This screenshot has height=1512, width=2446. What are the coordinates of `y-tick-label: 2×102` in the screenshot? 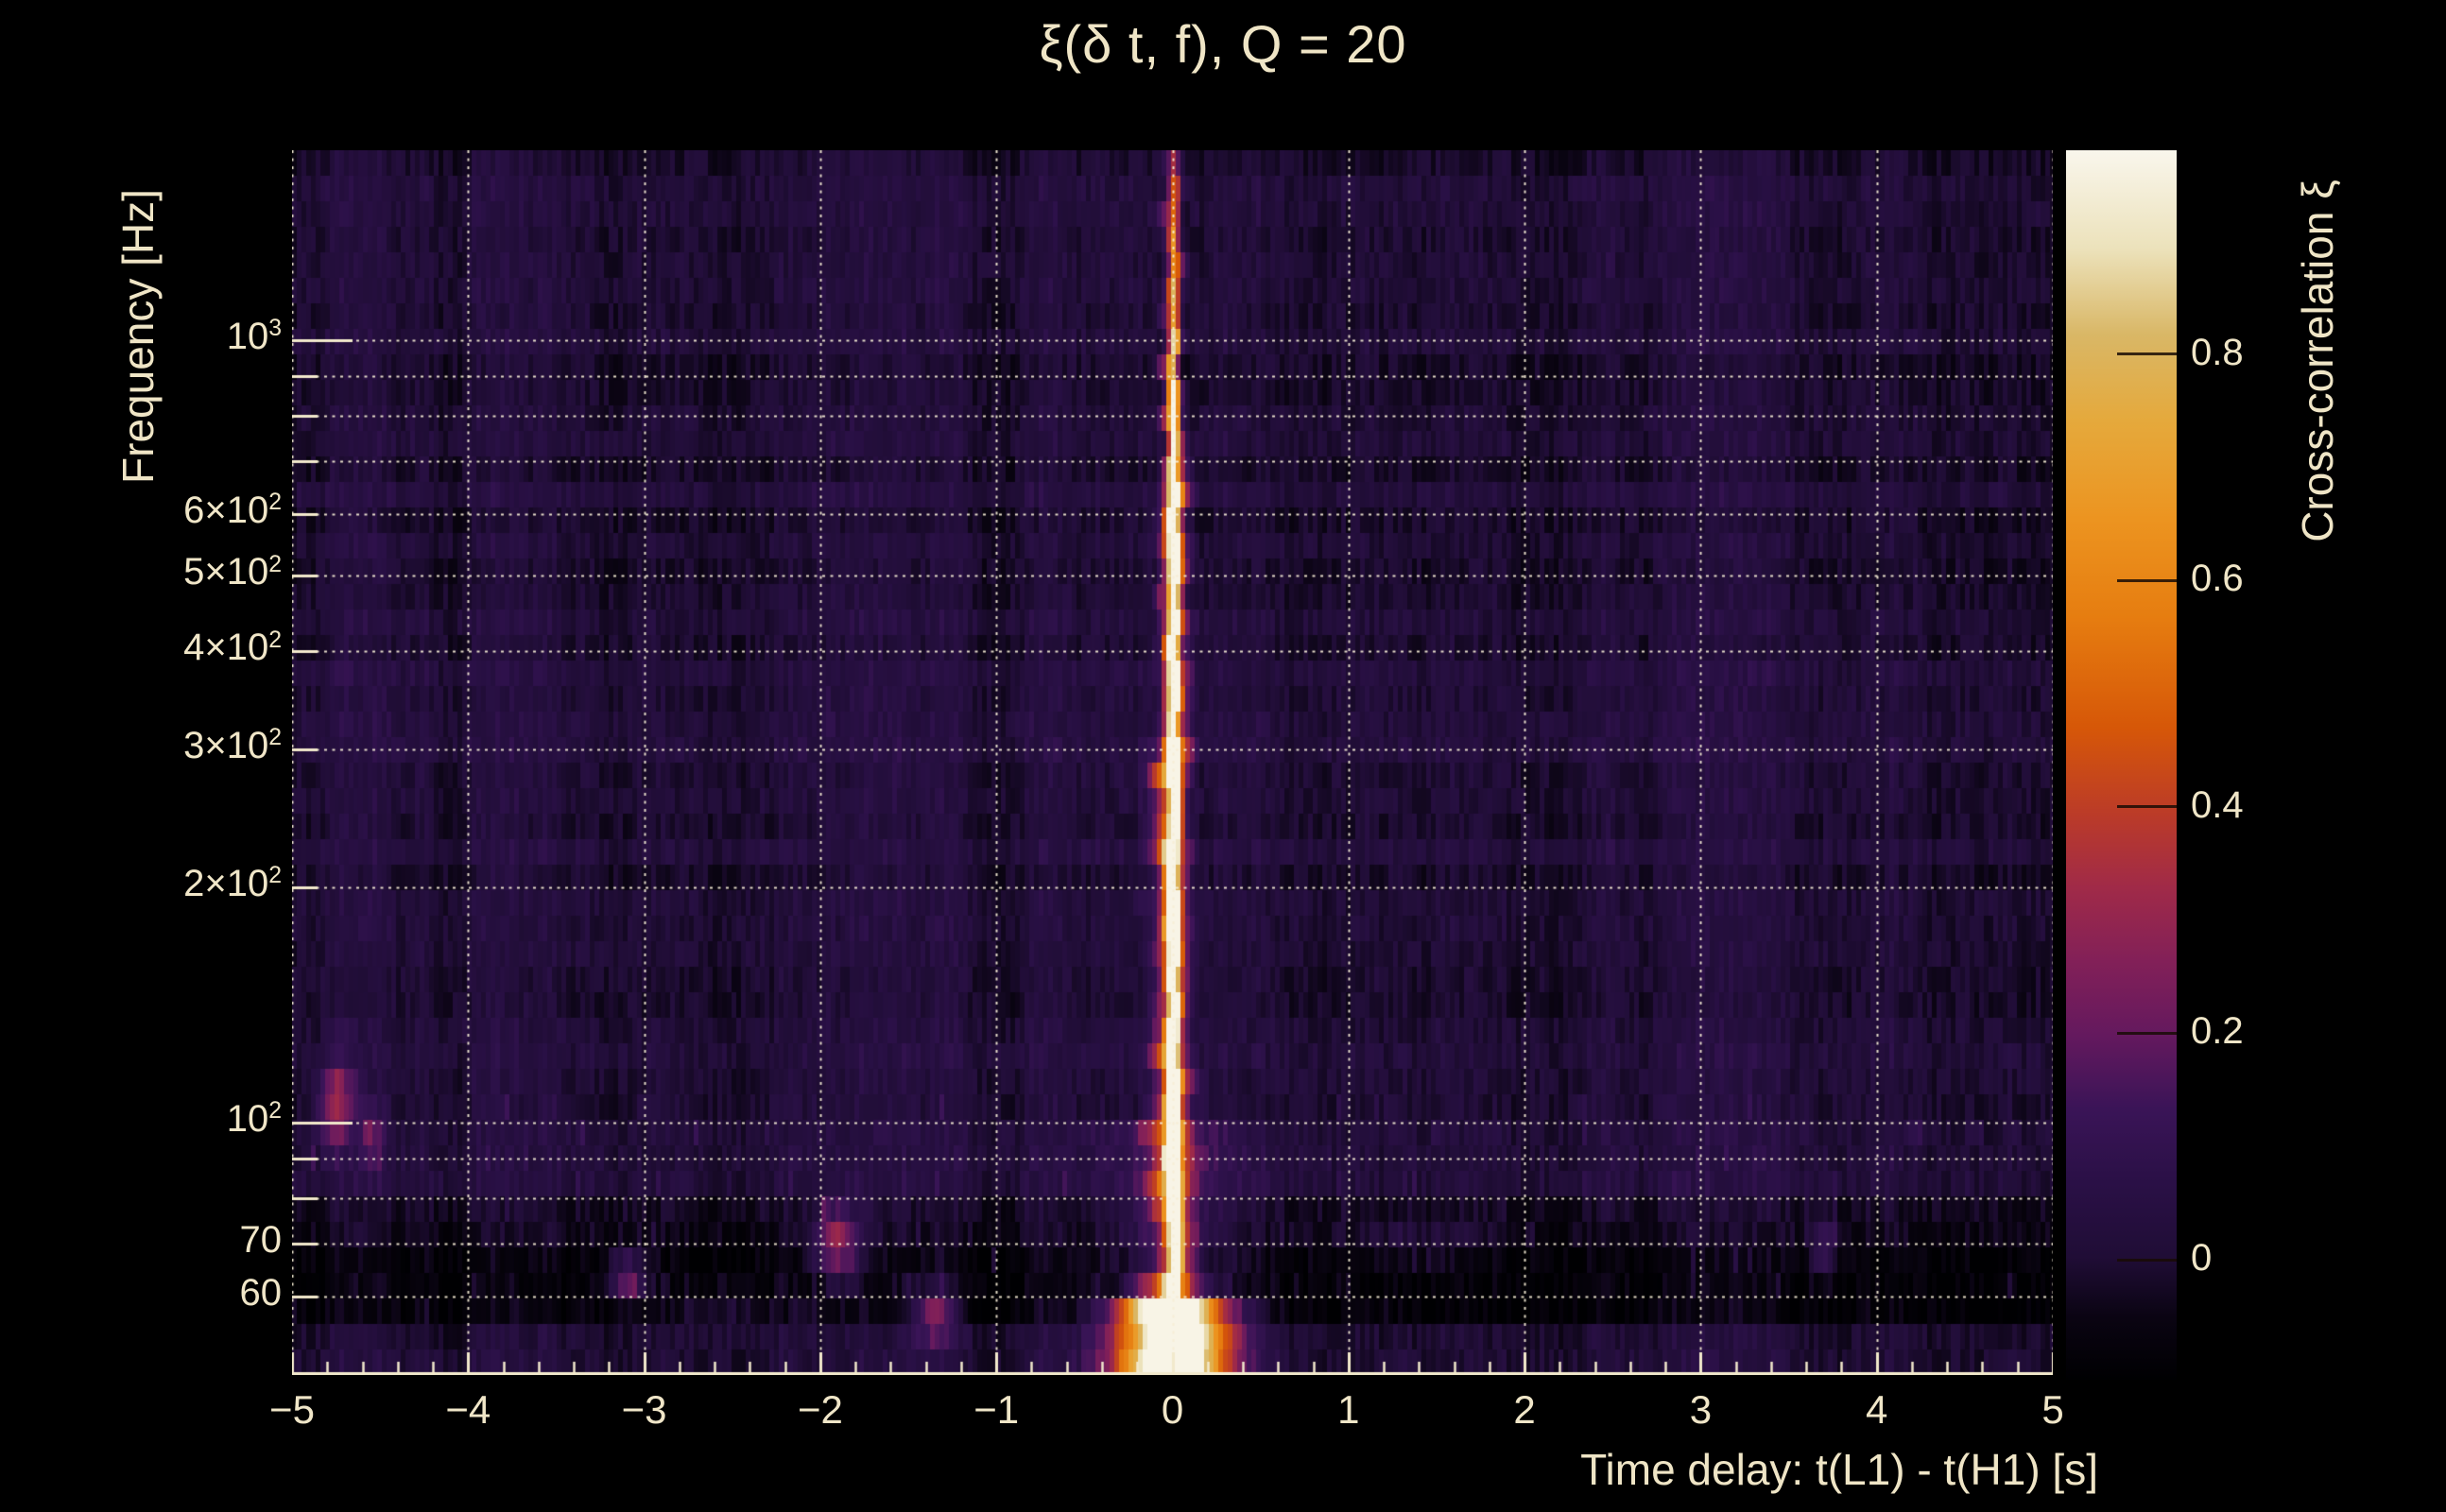 It's located at (233, 883).